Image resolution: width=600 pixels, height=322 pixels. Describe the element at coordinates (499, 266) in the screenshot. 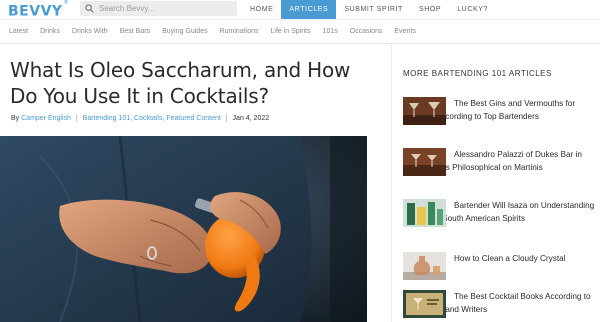

I see `sidebar-article: How to Clean a Cloudy Crystal Decanter?` at that location.